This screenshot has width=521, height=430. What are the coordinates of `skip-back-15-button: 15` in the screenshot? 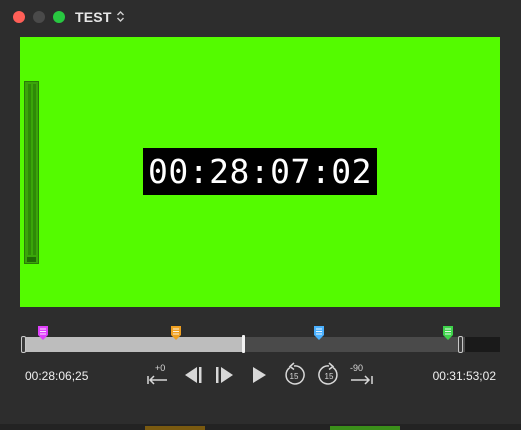 It's located at (294, 375).